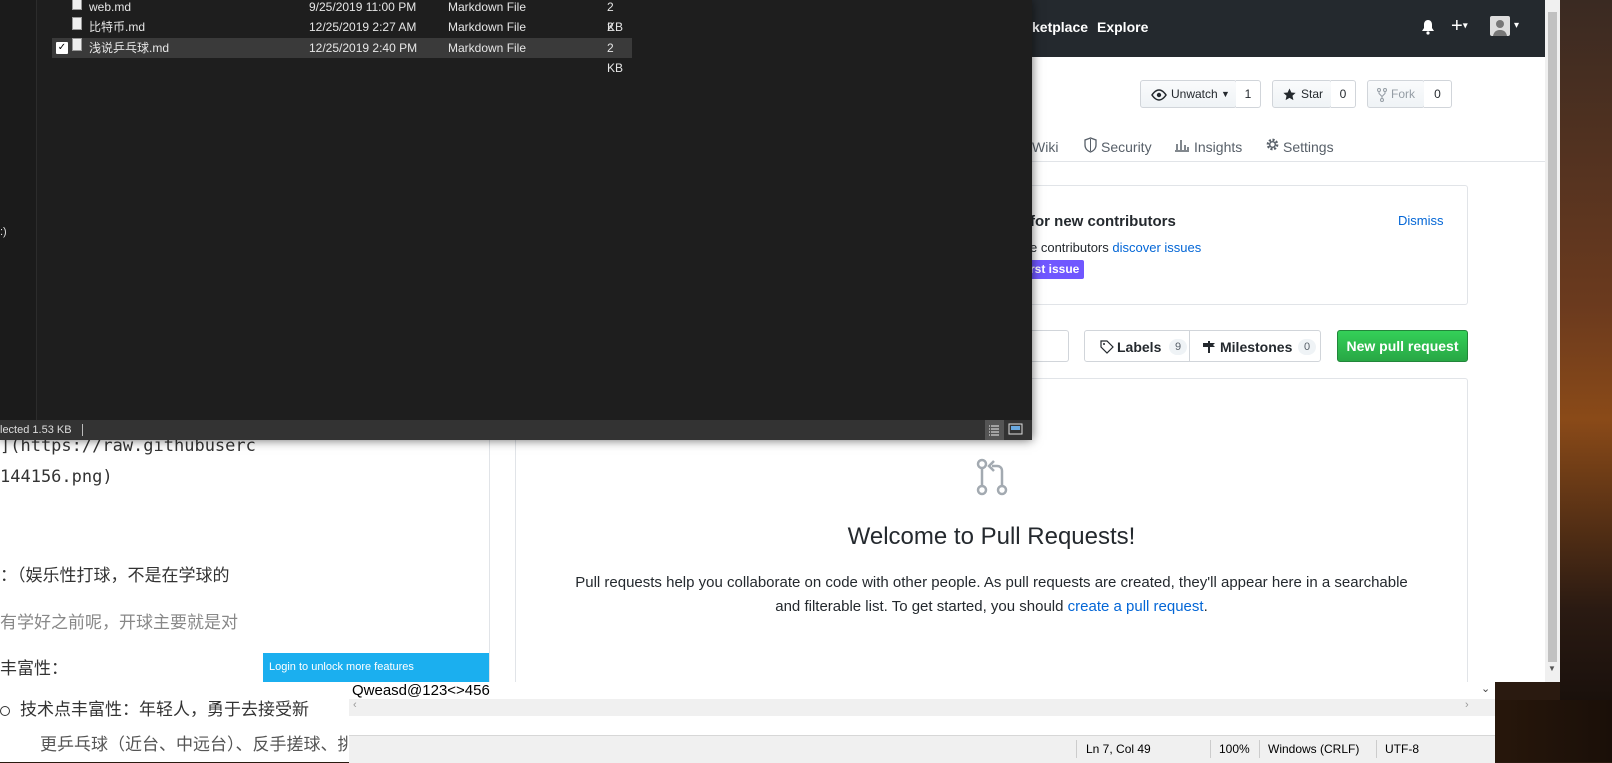 Image resolution: width=1612 pixels, height=763 pixels. Describe the element at coordinates (376, 667) in the screenshot. I see `login-to-unlock-bar: Login to unlock more features` at that location.